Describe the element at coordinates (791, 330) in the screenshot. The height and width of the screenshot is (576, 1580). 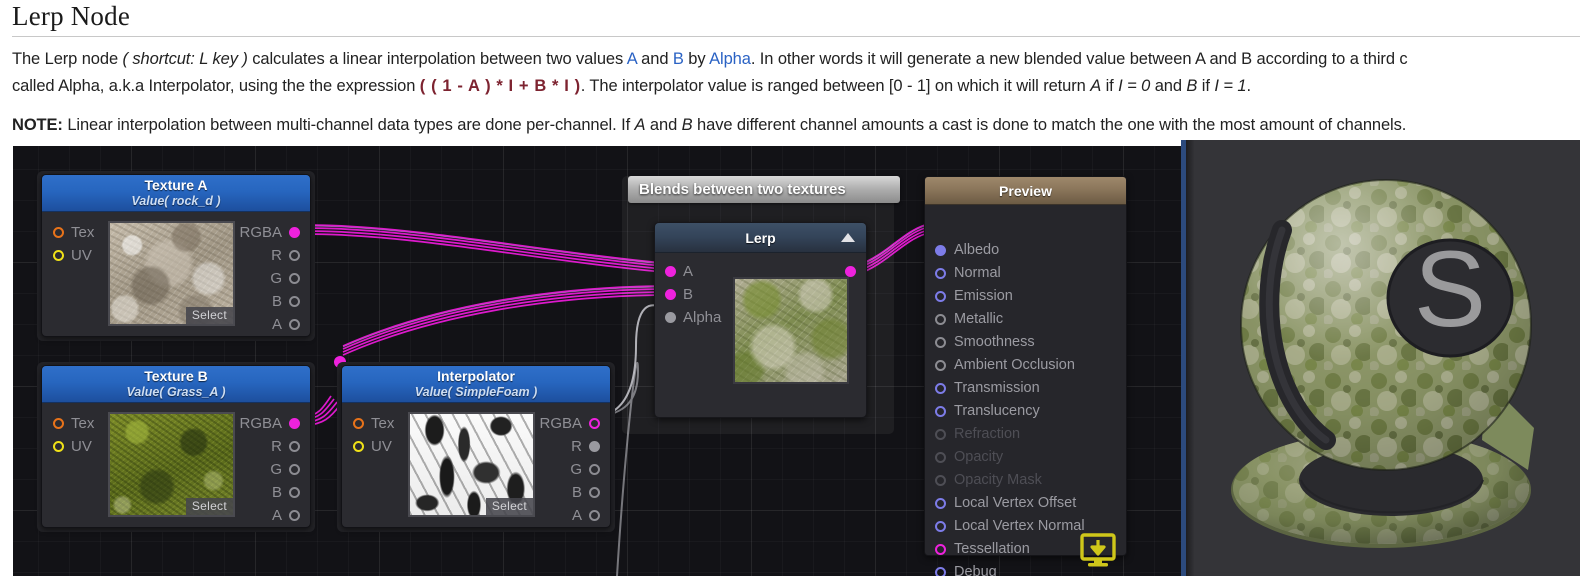
I see `lerp-result-thumbnail` at that location.